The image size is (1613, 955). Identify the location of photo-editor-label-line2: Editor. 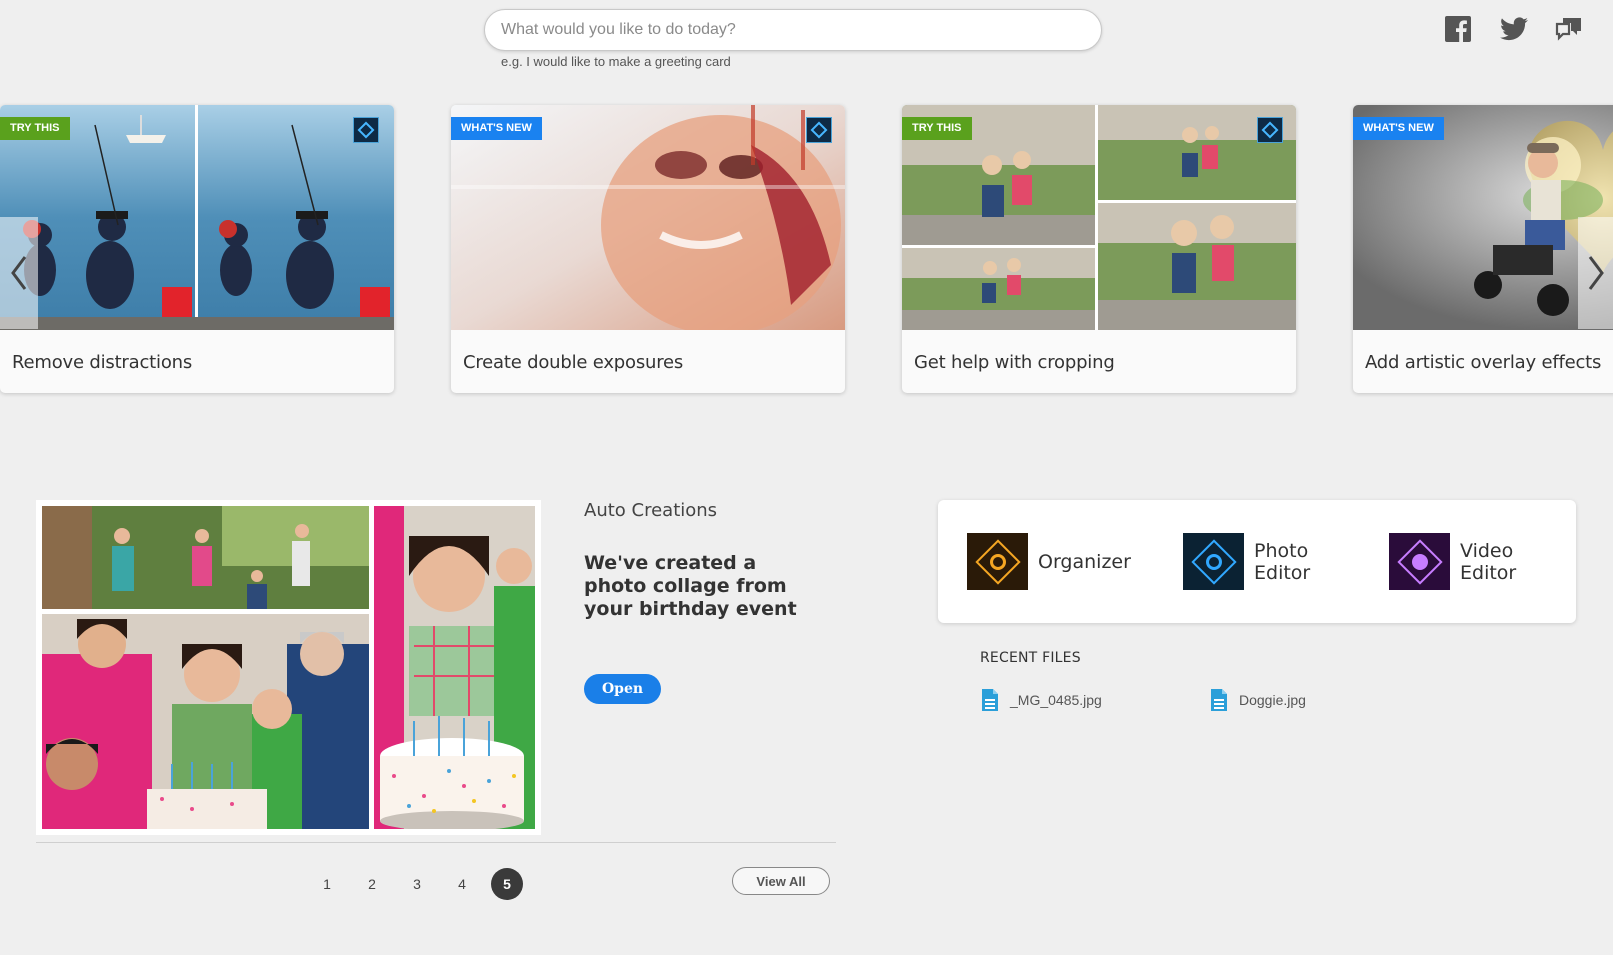
(1282, 572).